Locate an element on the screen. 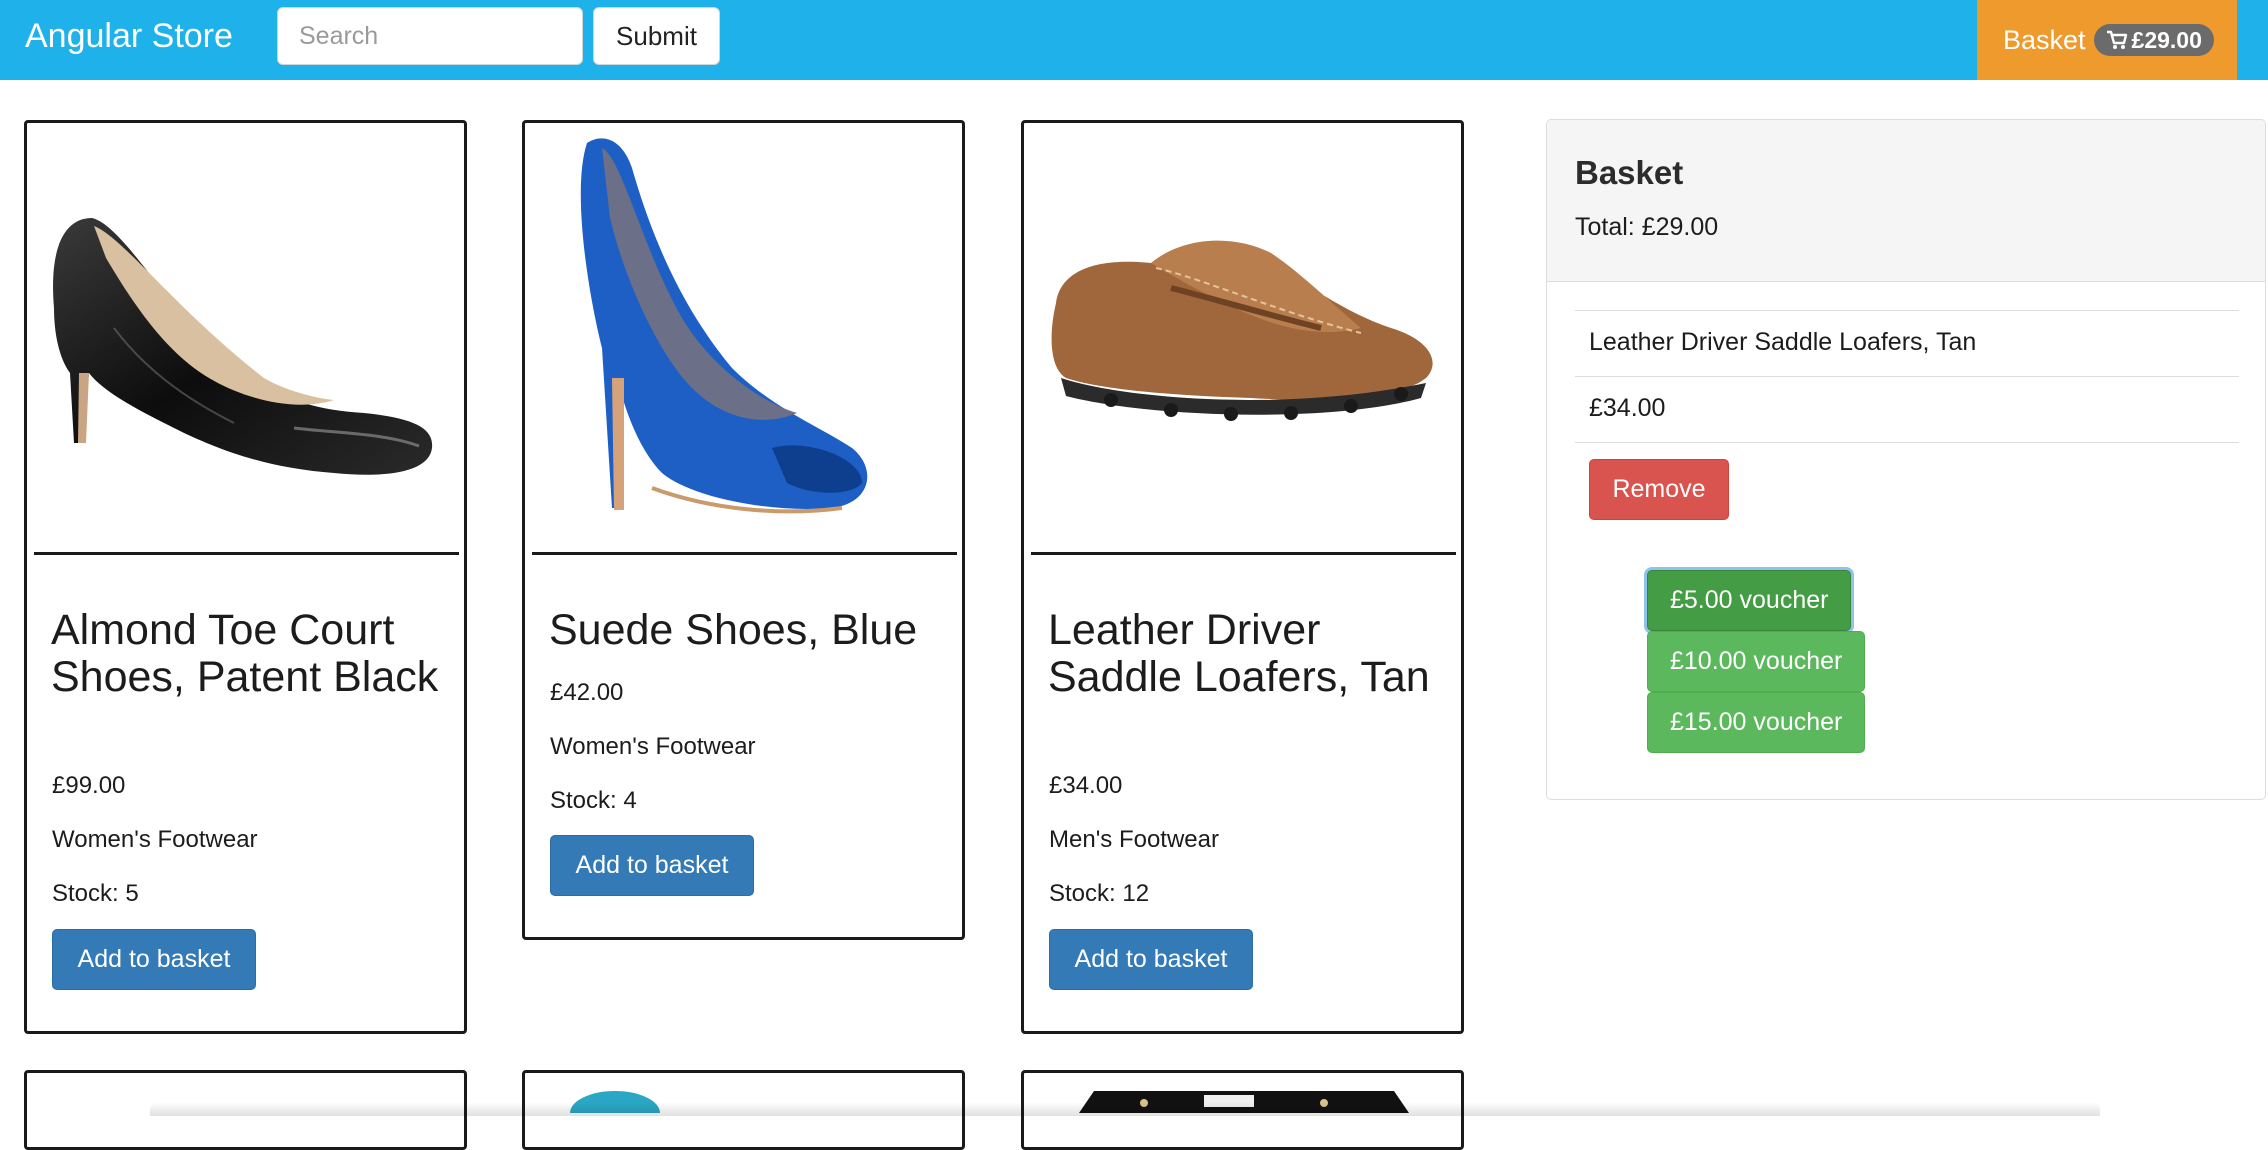 Image resolution: width=2268 pixels, height=1150 pixels. product-price: £42.00 is located at coordinates (587, 692).